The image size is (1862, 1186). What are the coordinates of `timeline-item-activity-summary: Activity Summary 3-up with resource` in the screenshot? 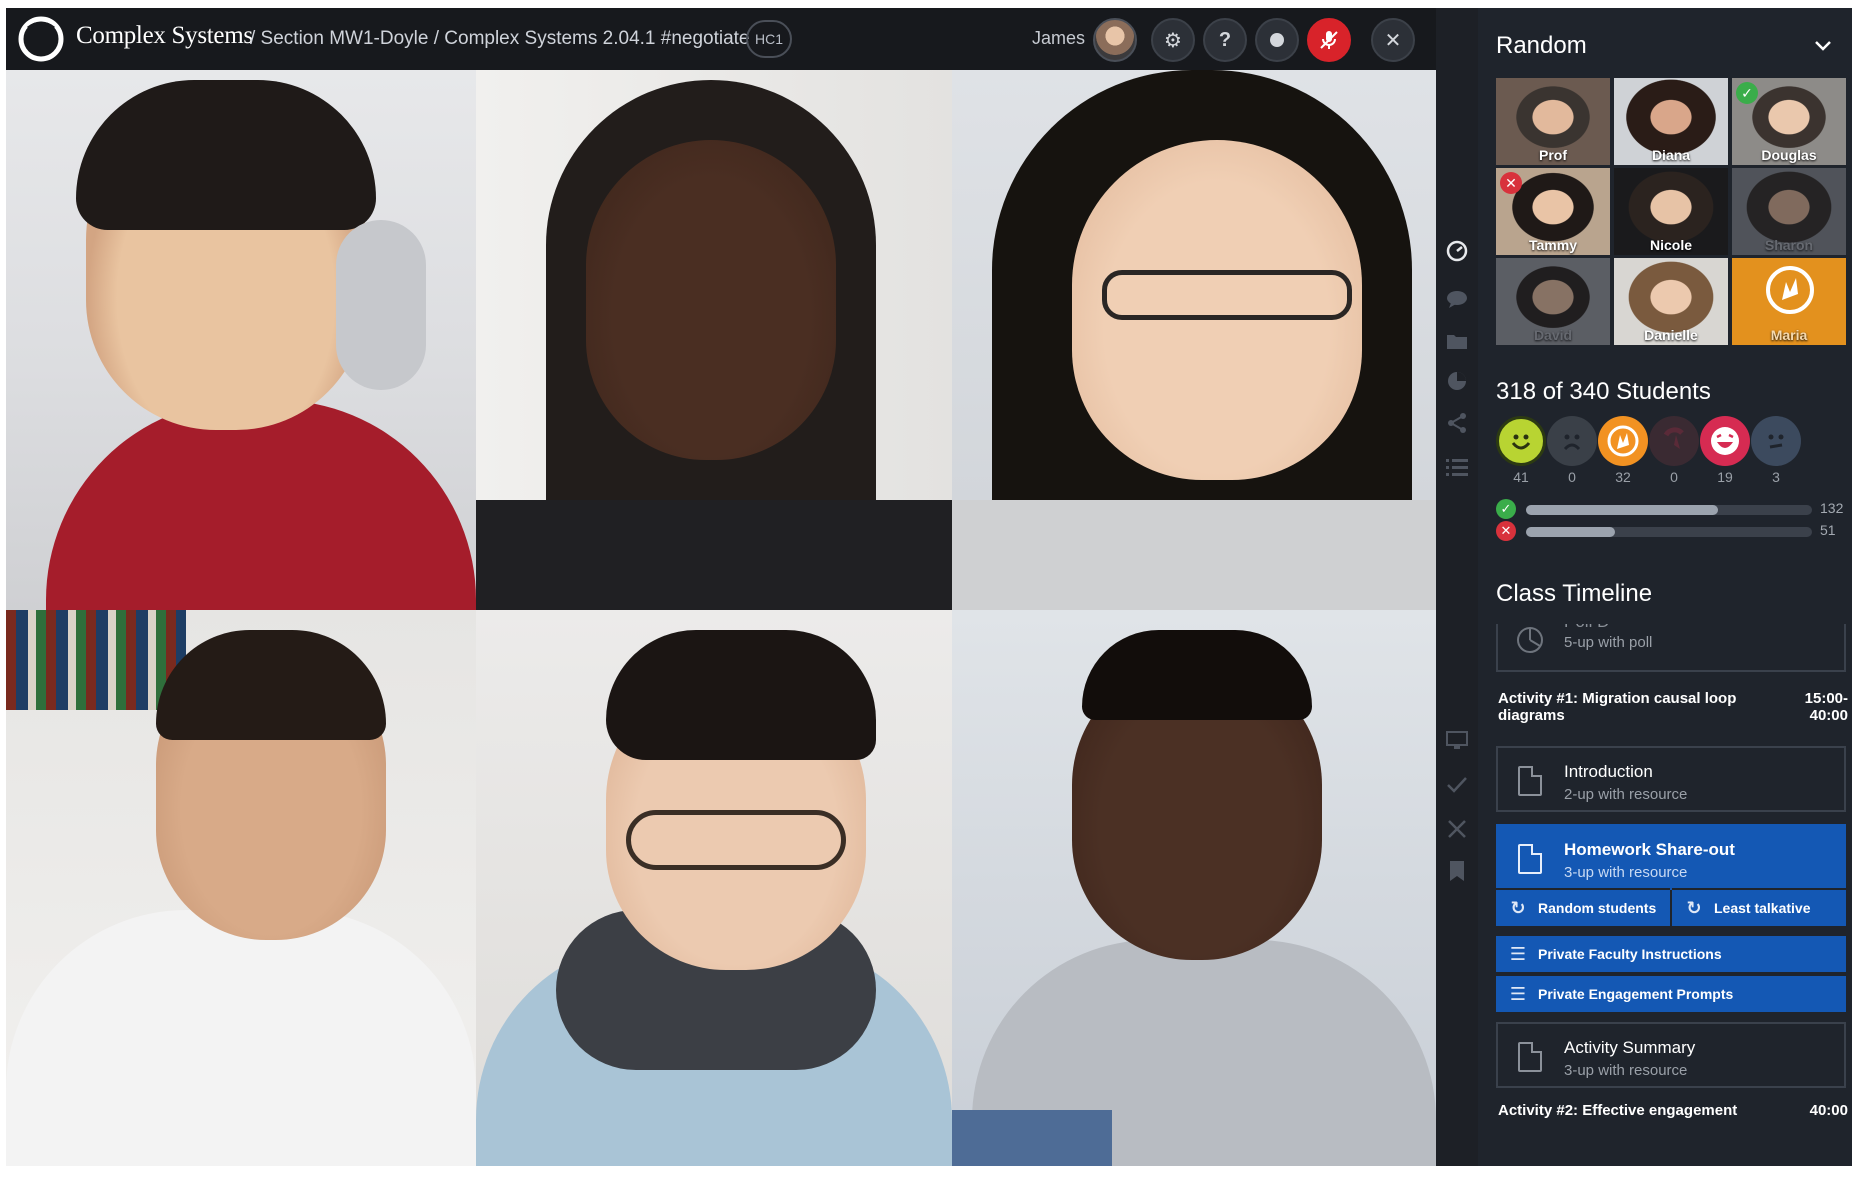 It's located at (1671, 1055).